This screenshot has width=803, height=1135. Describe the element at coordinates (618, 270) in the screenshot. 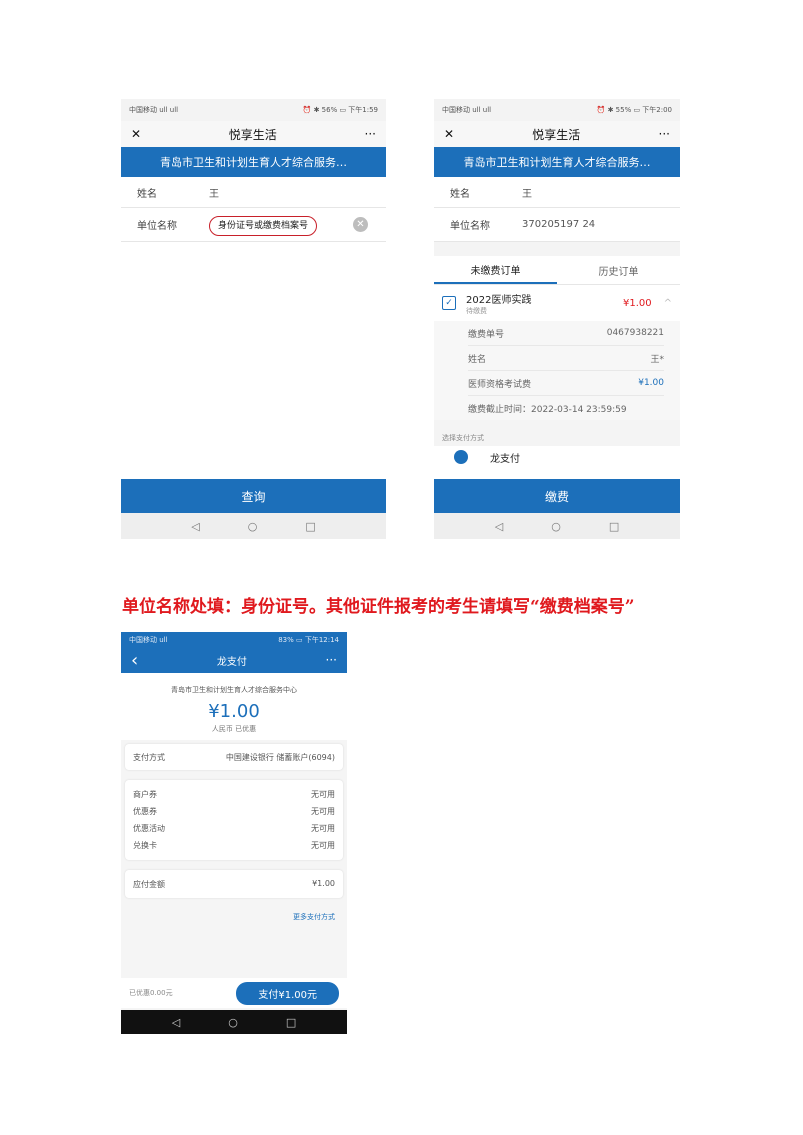

I see `tab-history: 历史订单` at that location.